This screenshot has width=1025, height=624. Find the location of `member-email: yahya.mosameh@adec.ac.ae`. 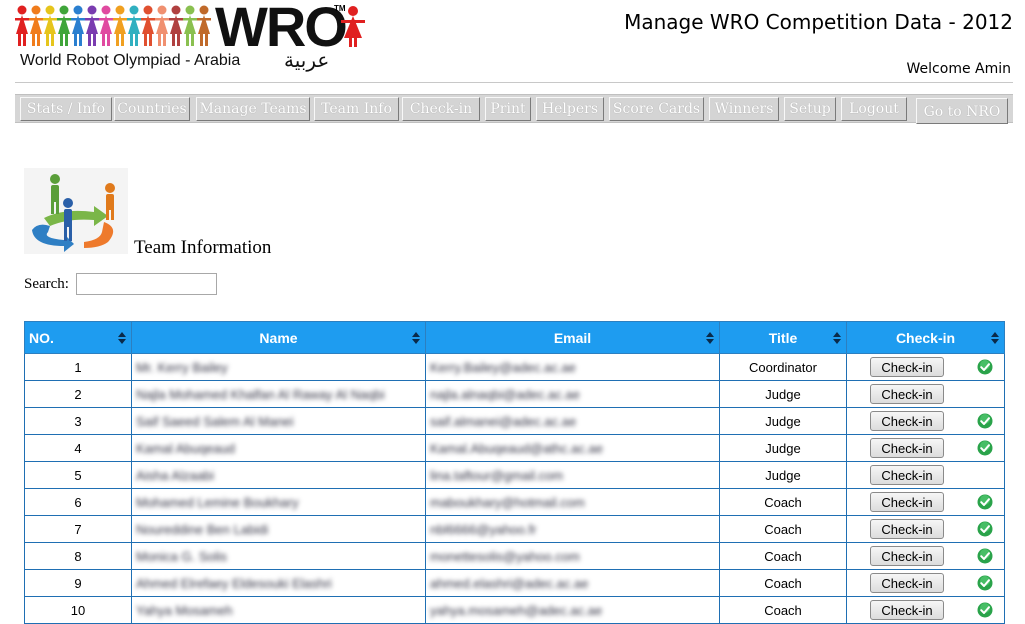

member-email: yahya.mosameh@adec.ac.ae is located at coordinates (516, 610).